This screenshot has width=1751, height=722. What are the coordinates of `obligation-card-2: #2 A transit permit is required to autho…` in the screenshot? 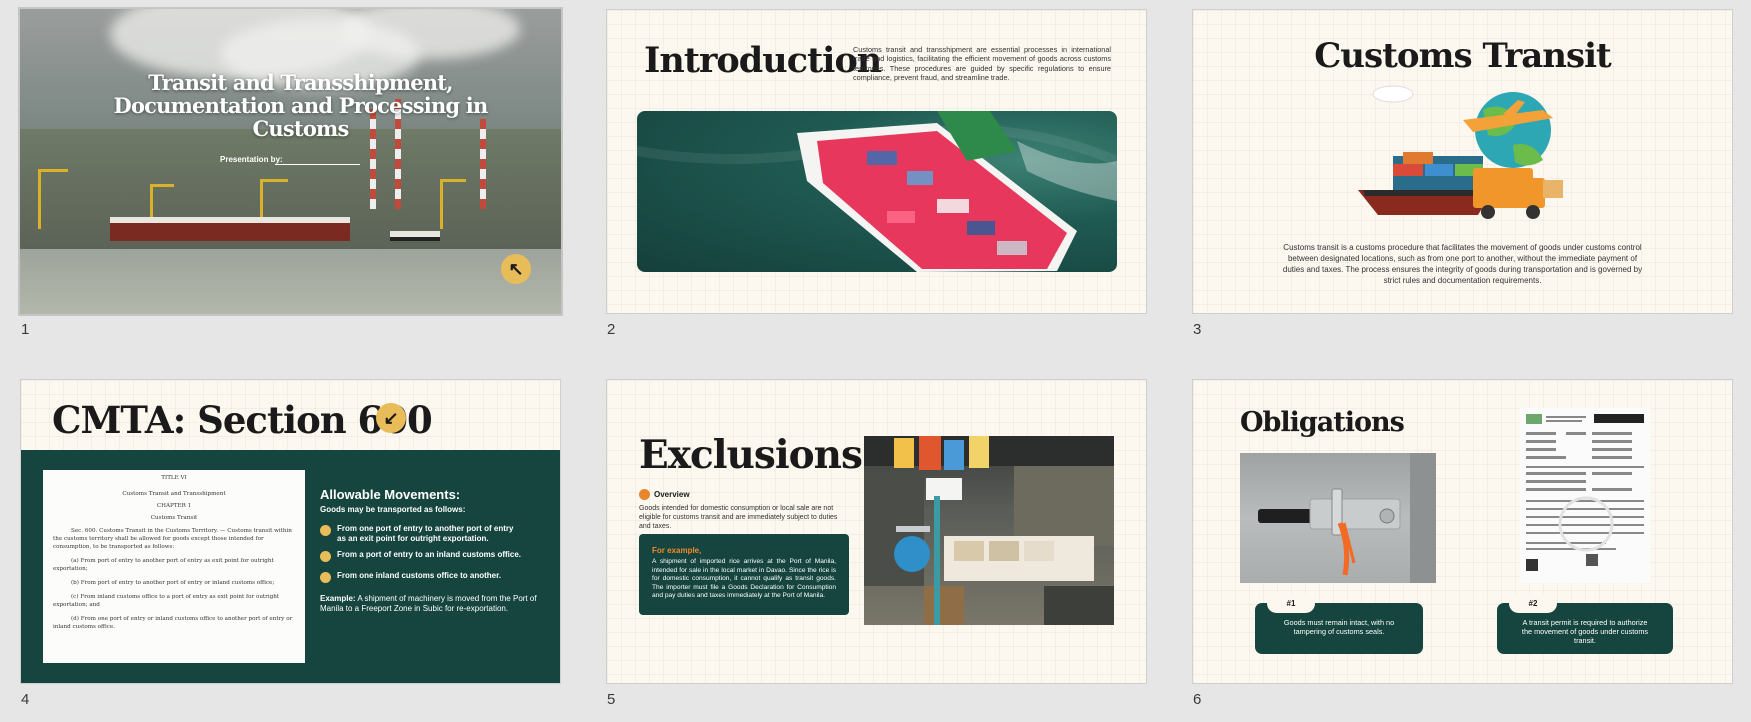 It's located at (1585, 624).